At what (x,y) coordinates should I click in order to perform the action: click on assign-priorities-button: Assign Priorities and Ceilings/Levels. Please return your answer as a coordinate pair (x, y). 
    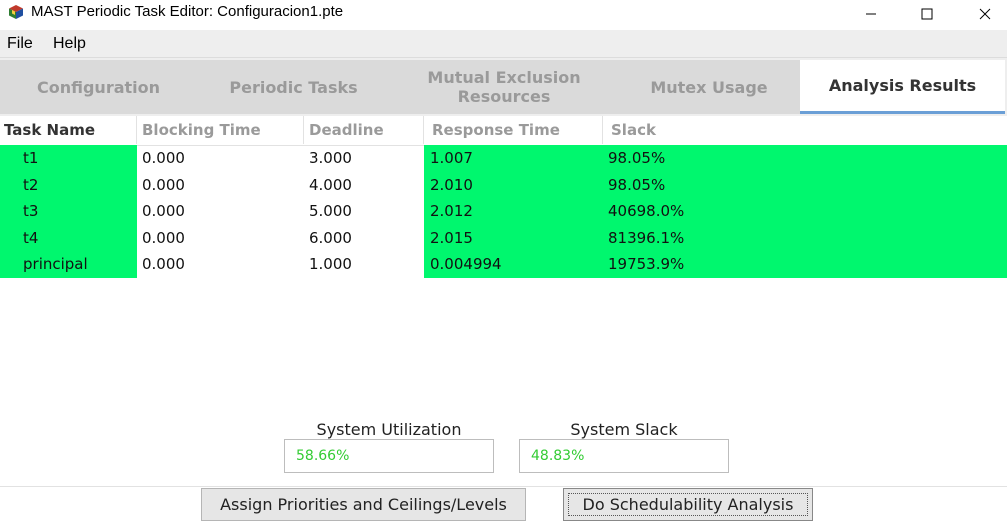
    Looking at the image, I should click on (363, 504).